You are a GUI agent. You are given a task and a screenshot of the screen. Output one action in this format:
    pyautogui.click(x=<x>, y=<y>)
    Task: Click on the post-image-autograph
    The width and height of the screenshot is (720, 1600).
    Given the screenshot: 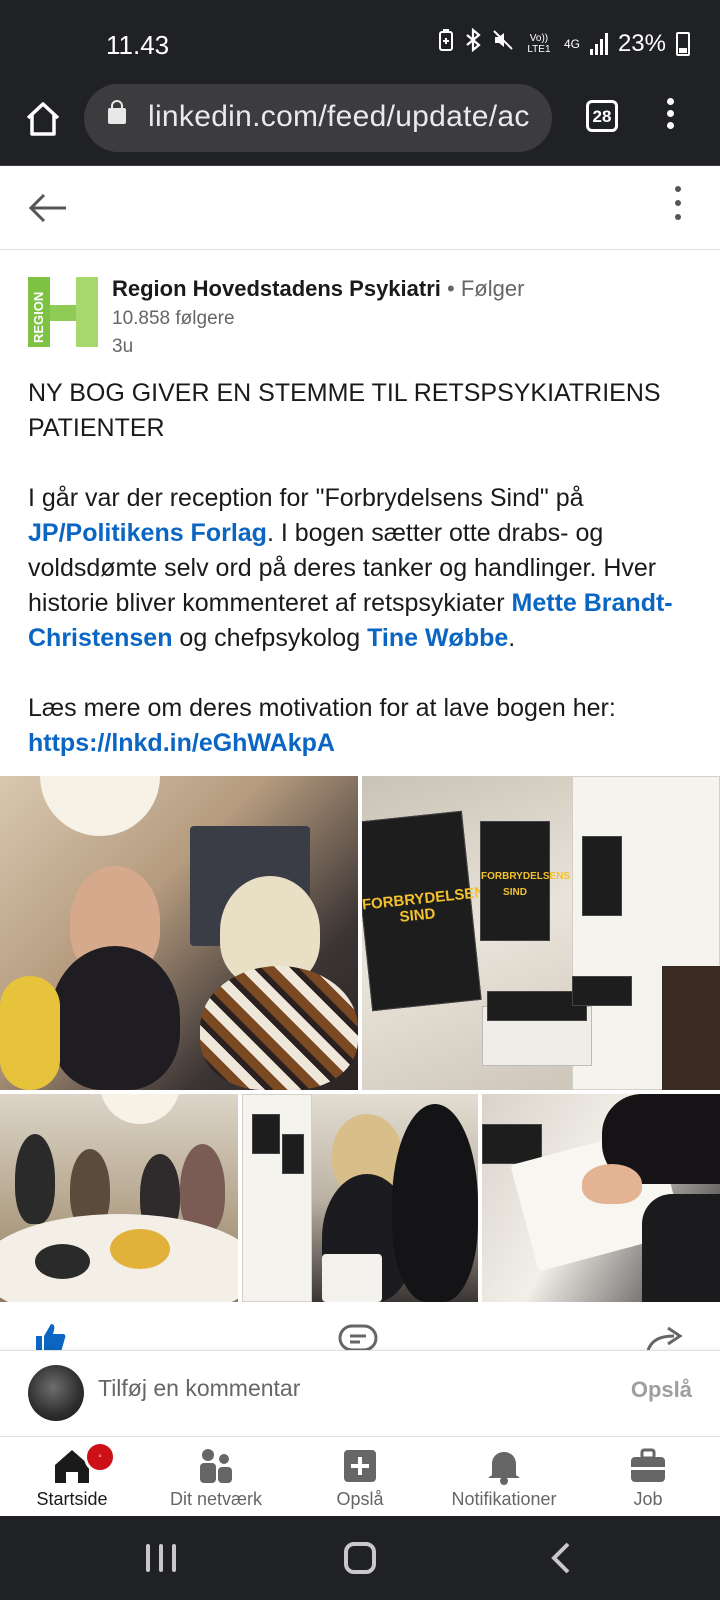 What is the action you would take?
    pyautogui.click(x=601, y=1198)
    